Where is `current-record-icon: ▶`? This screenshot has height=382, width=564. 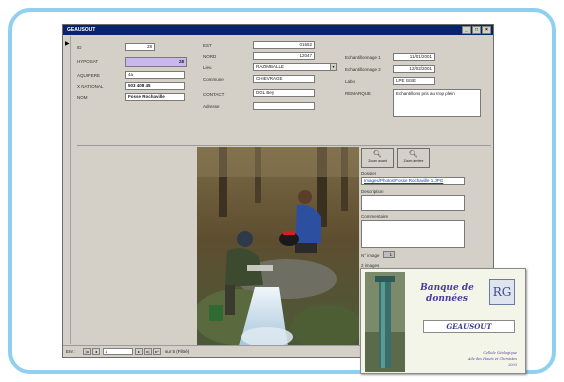 current-record-icon: ▶ is located at coordinates (67, 44).